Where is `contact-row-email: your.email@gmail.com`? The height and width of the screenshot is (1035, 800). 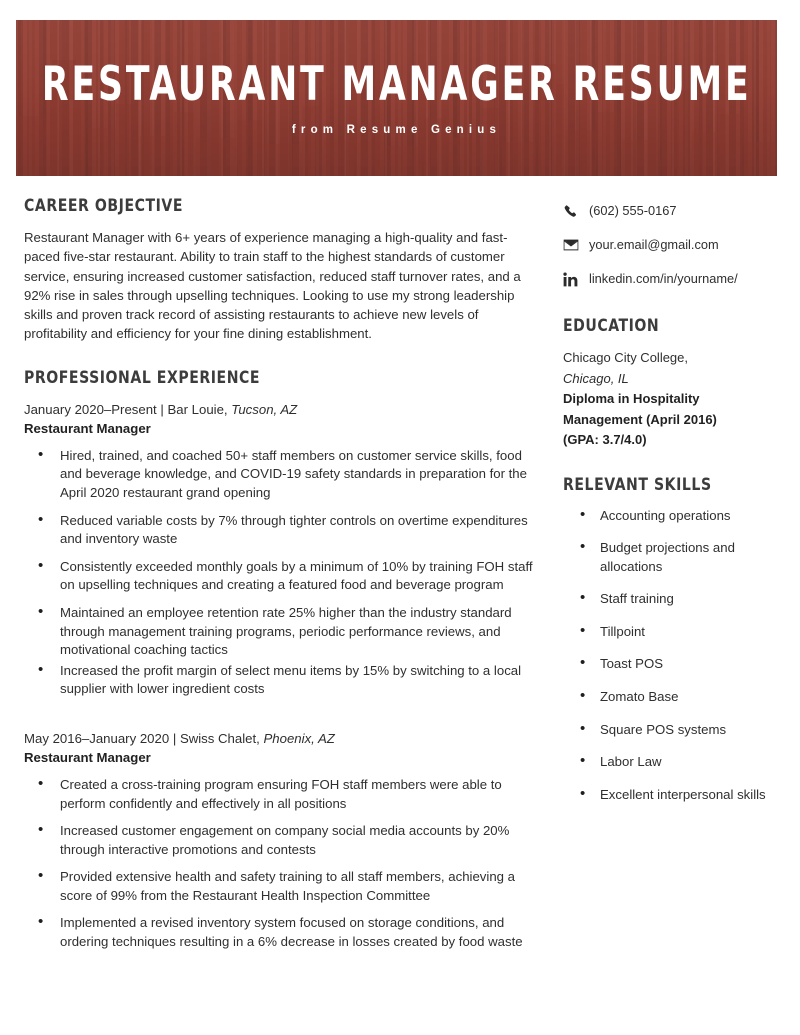
contact-row-email: your.email@gmail.com is located at coordinates (670, 245).